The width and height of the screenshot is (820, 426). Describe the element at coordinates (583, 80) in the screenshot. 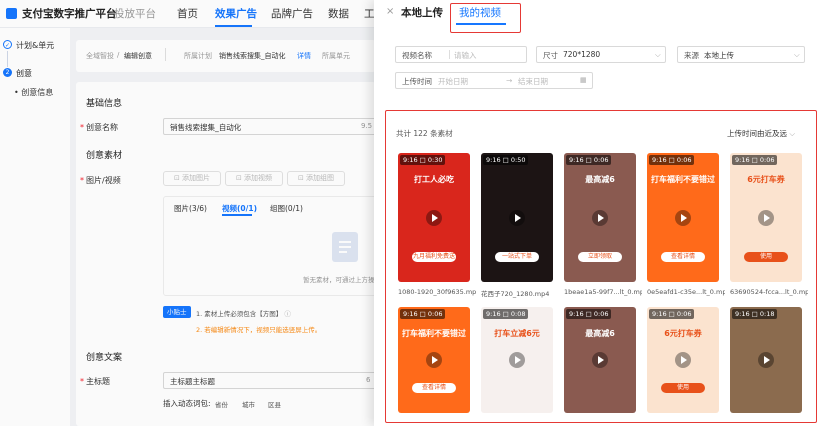

I see `calendar-icon: ▦` at that location.